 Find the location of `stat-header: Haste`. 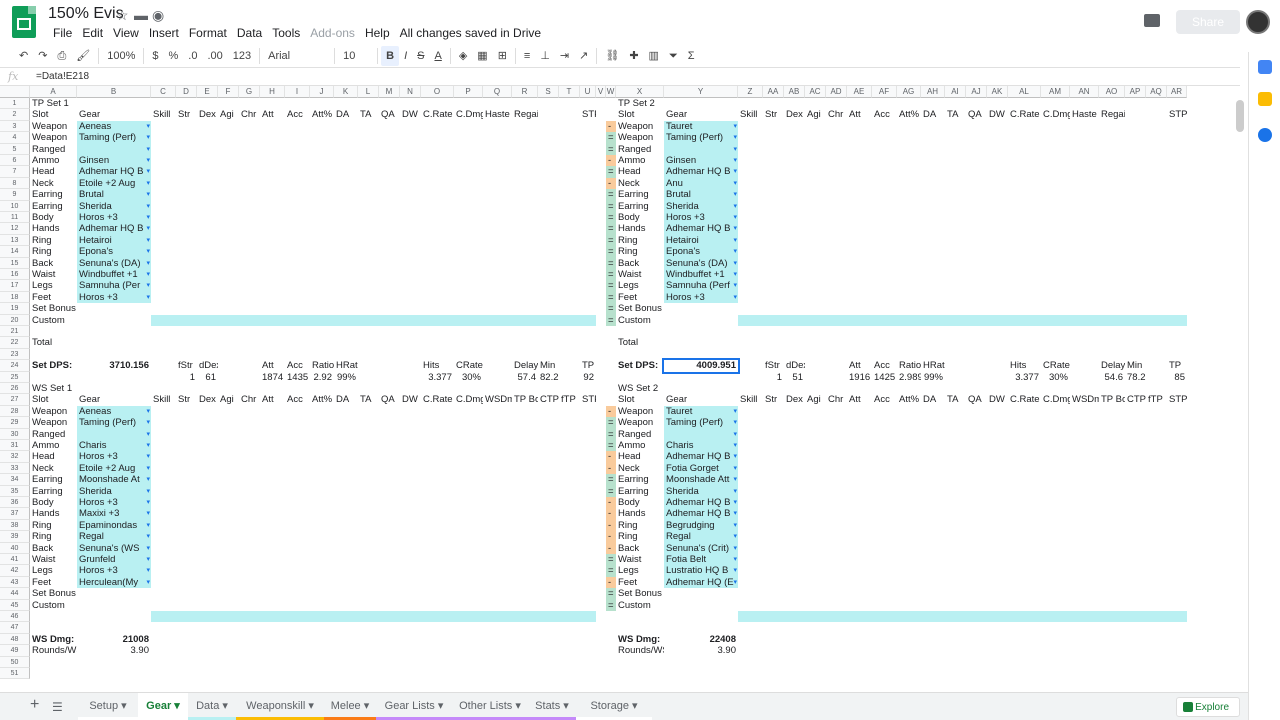

stat-header: Haste is located at coordinates (1084, 114).